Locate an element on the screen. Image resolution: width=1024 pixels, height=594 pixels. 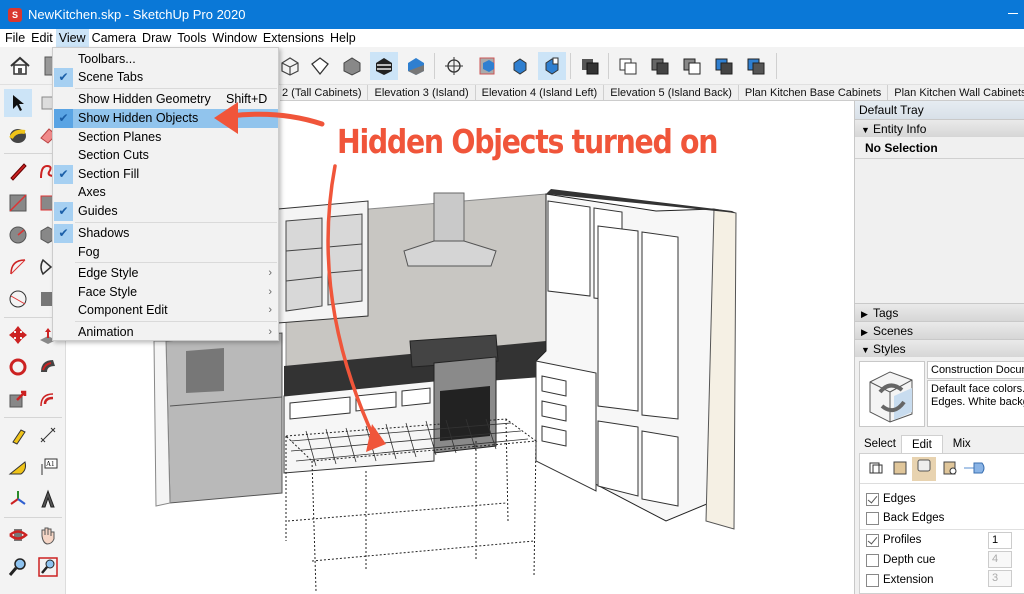
styles-header: ▼ Styles is located at coordinates (939, 348).